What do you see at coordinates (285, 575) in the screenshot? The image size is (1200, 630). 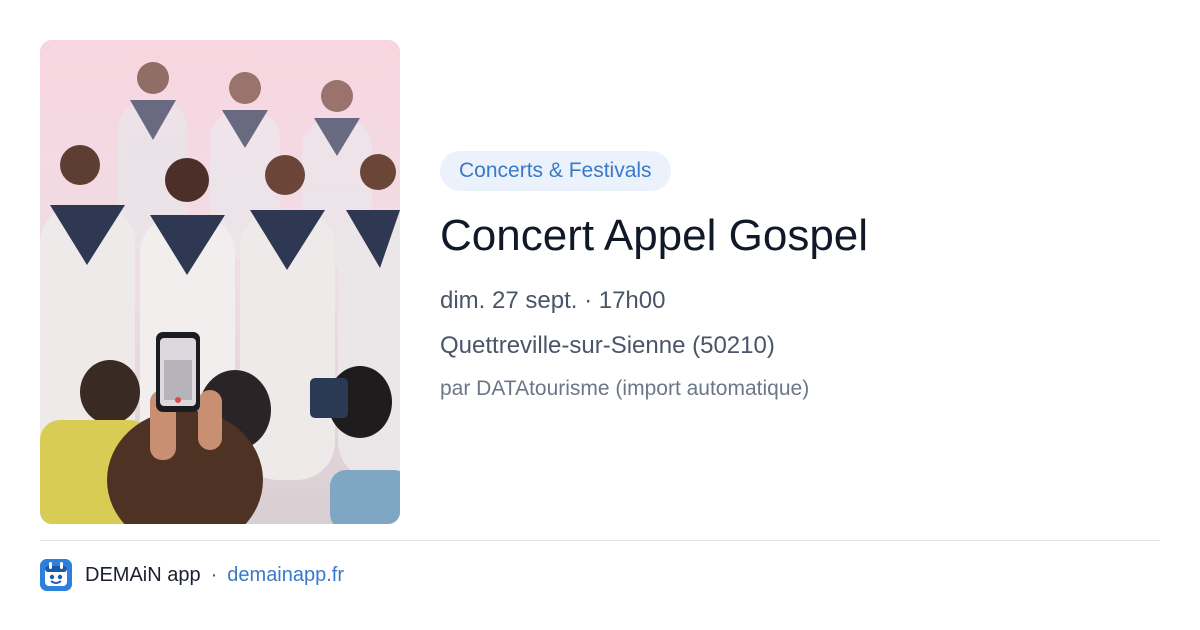 I see `website-link: demainapp.fr` at bounding box center [285, 575].